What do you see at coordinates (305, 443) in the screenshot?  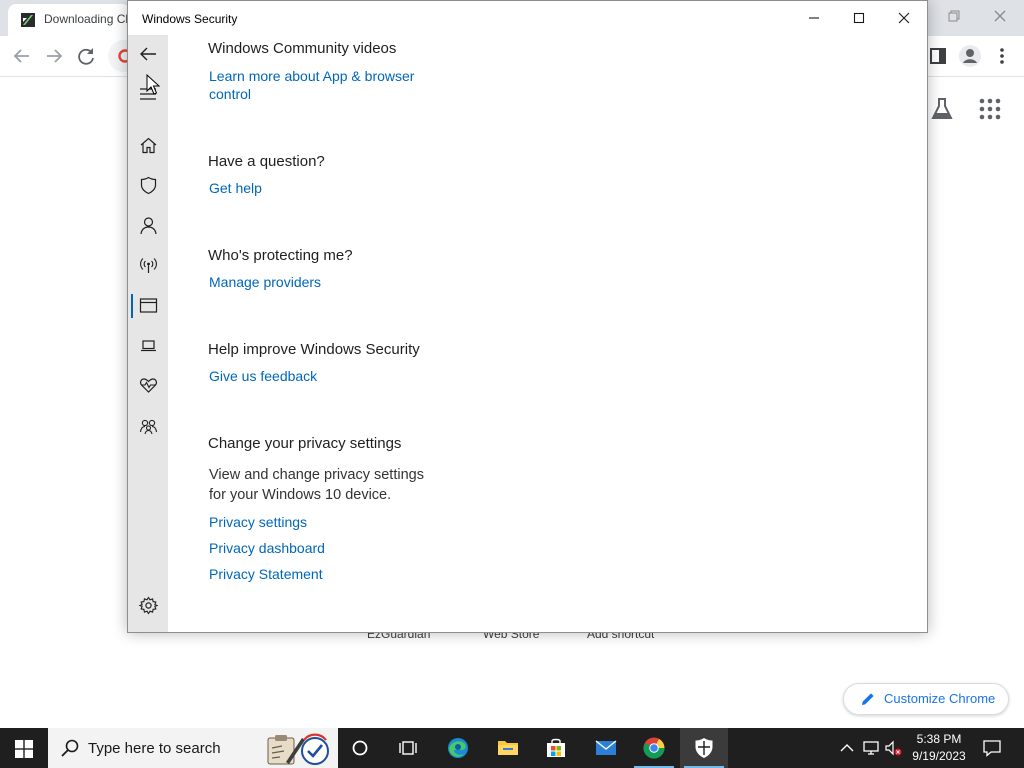 I see `section-heading: Change your privacy settings` at bounding box center [305, 443].